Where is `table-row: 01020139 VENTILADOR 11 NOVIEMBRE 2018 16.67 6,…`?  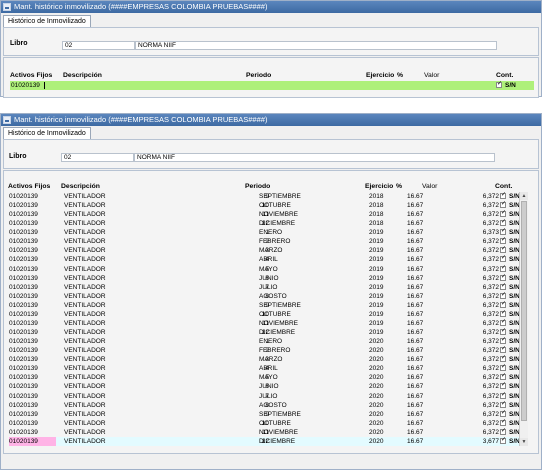
table-row: 01020139 VENTILADOR 11 NOVIEMBRE 2018 16.67 6,… is located at coordinates (264, 214).